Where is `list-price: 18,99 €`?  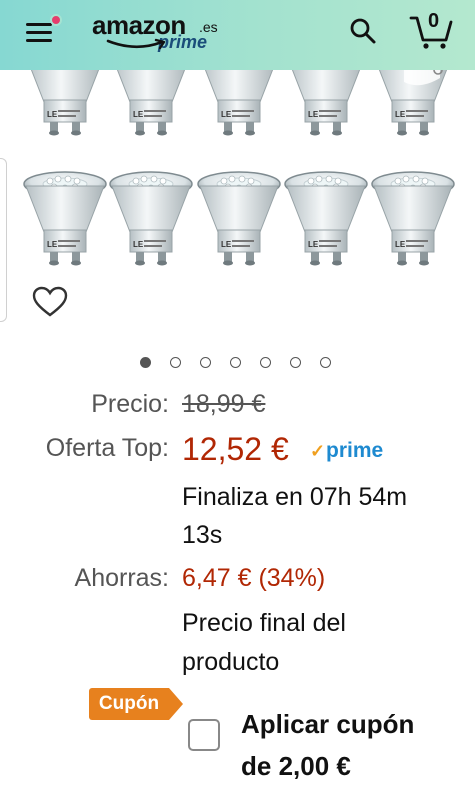 list-price: 18,99 € is located at coordinates (224, 404).